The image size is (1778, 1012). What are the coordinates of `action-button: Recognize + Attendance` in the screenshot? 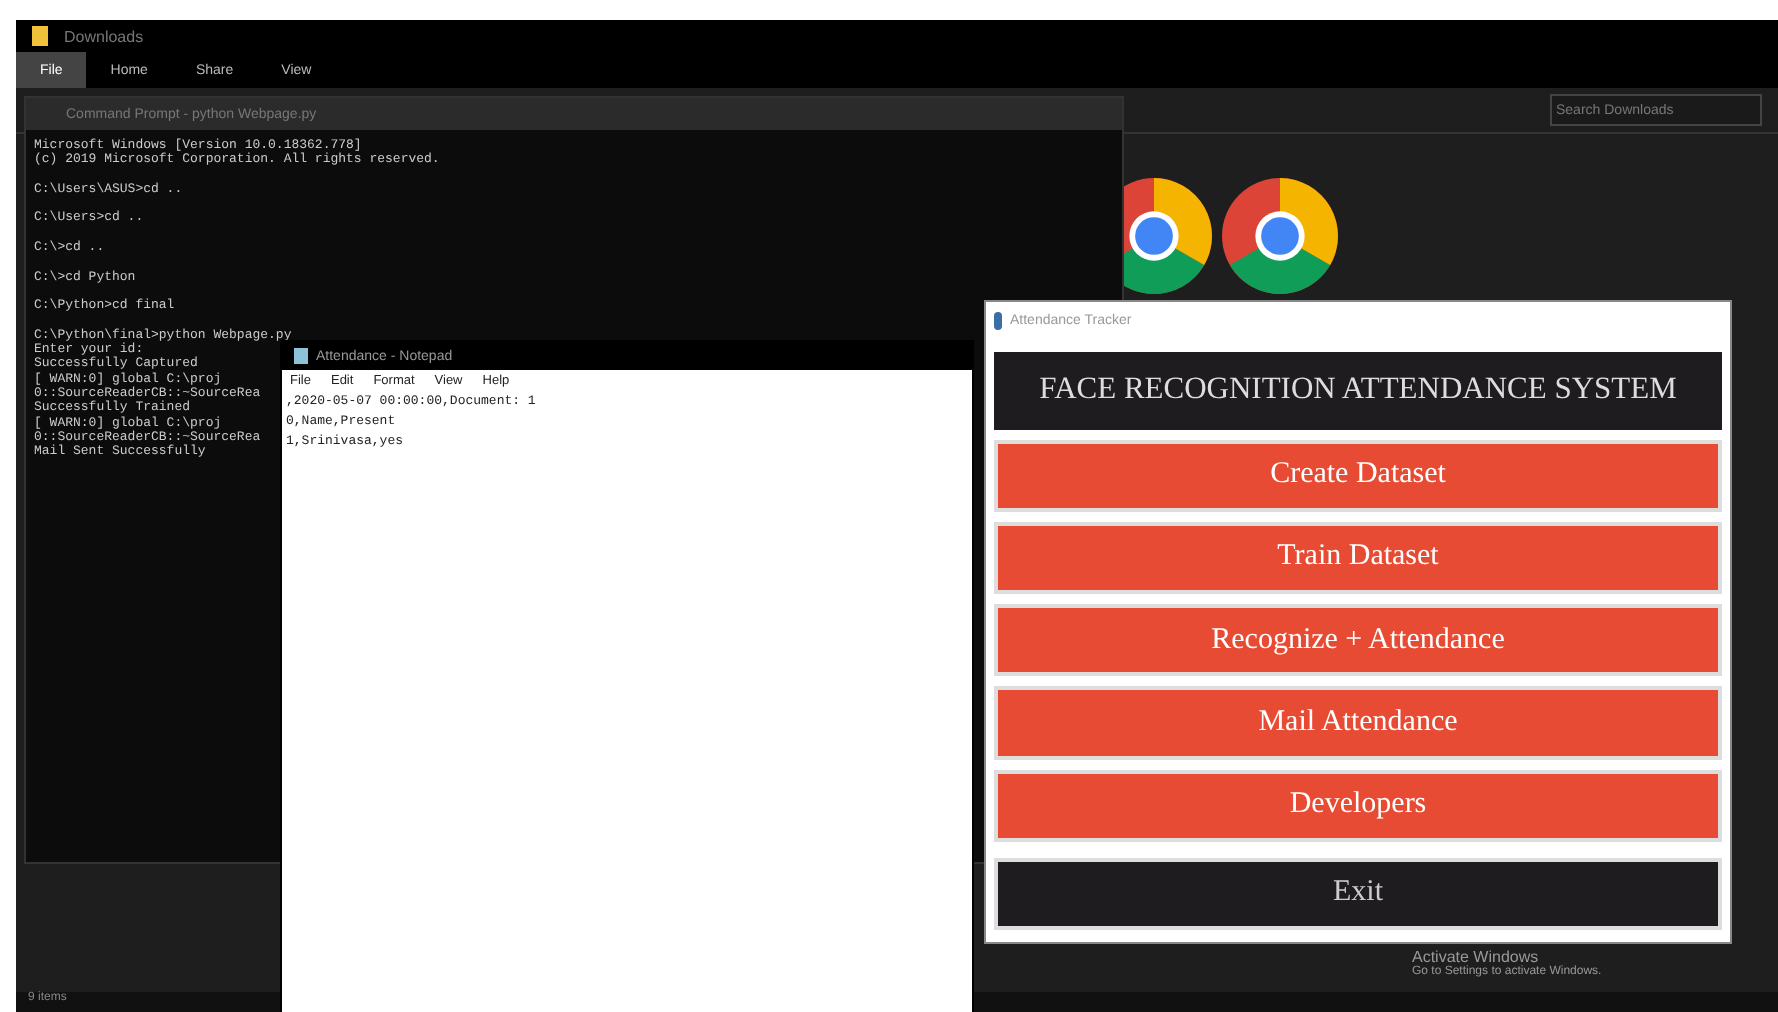 It's located at (1358, 640).